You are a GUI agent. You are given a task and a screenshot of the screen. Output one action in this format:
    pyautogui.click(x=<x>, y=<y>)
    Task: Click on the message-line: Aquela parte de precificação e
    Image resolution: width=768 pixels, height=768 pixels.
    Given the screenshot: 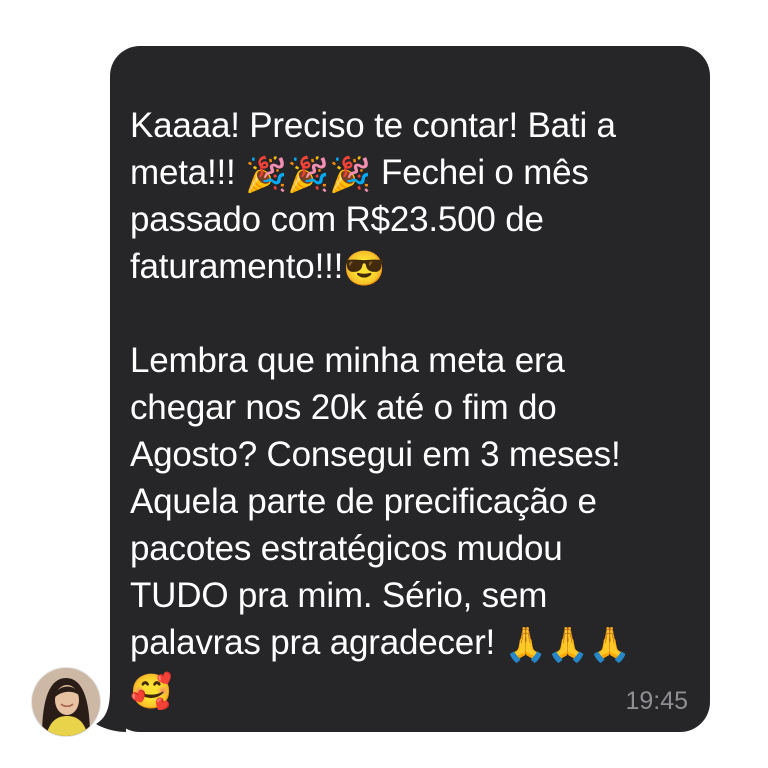 What is the action you would take?
    pyautogui.click(x=363, y=501)
    